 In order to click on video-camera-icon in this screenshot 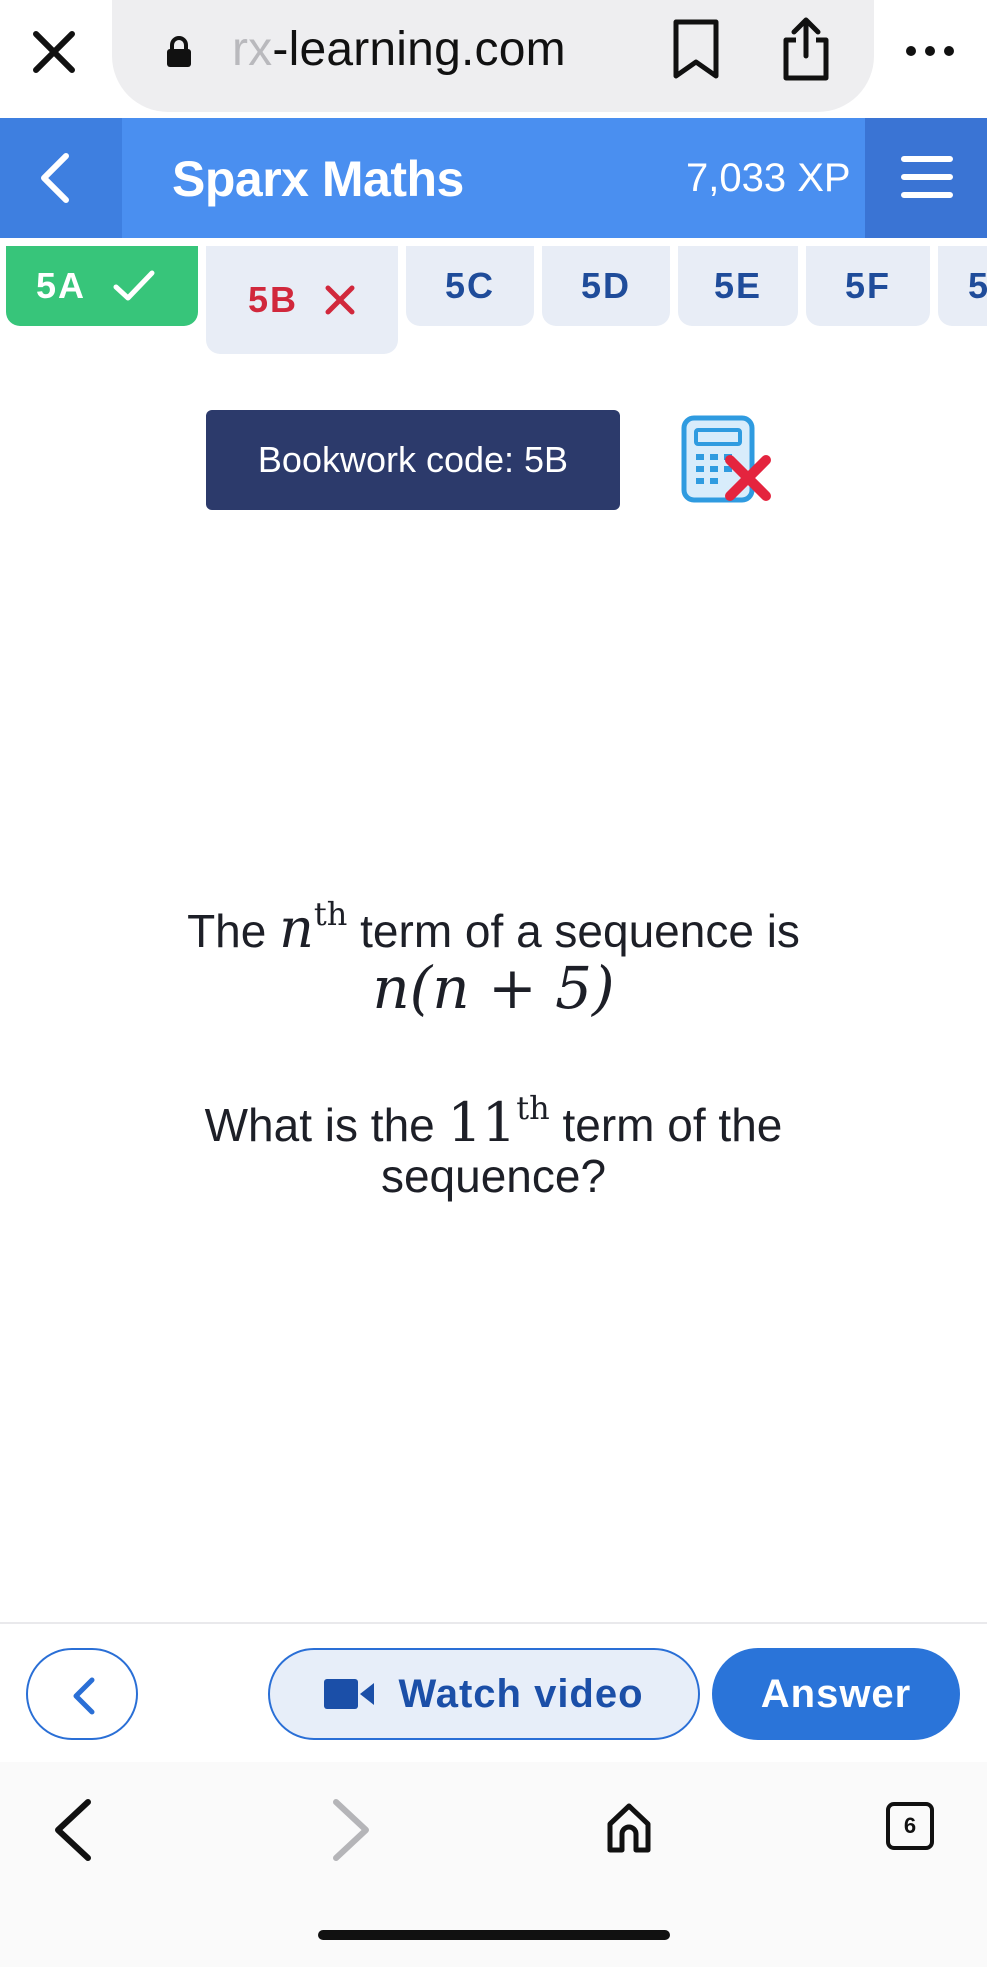, I will do `click(349, 1694)`.